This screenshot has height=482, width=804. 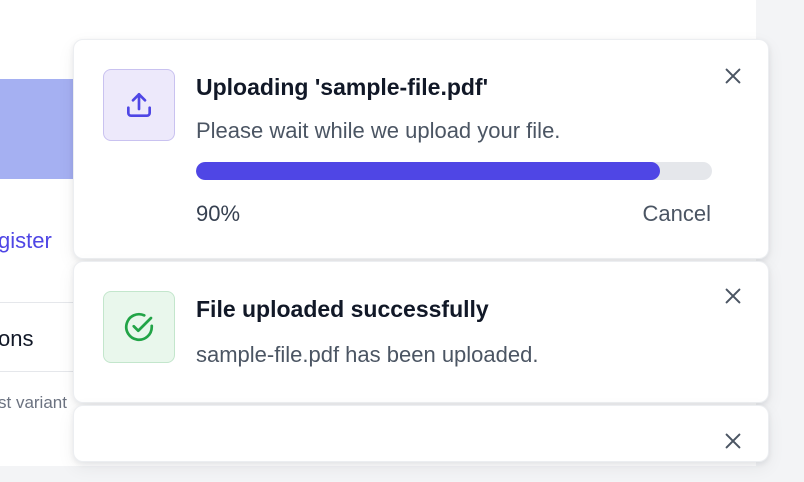 What do you see at coordinates (421, 433) in the screenshot?
I see `stacked-toast` at bounding box center [421, 433].